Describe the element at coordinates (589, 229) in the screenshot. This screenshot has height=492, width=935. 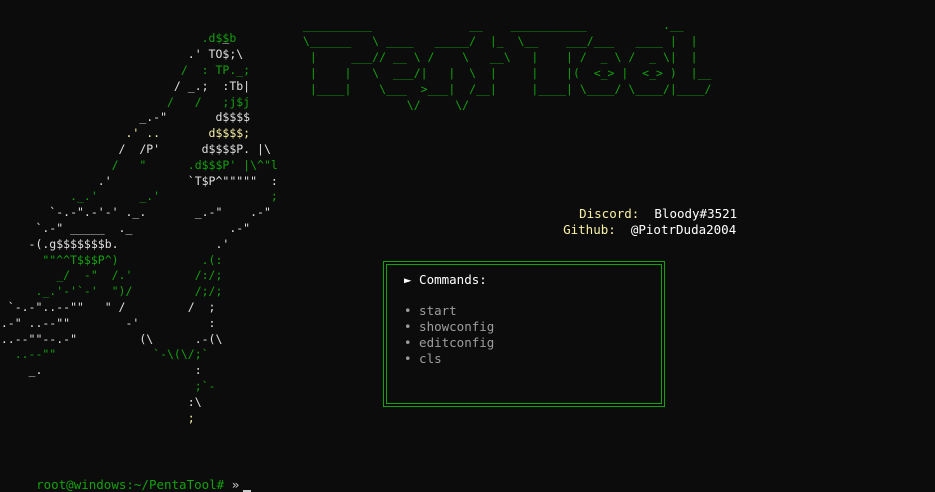
I see `github-label: Github:` at that location.